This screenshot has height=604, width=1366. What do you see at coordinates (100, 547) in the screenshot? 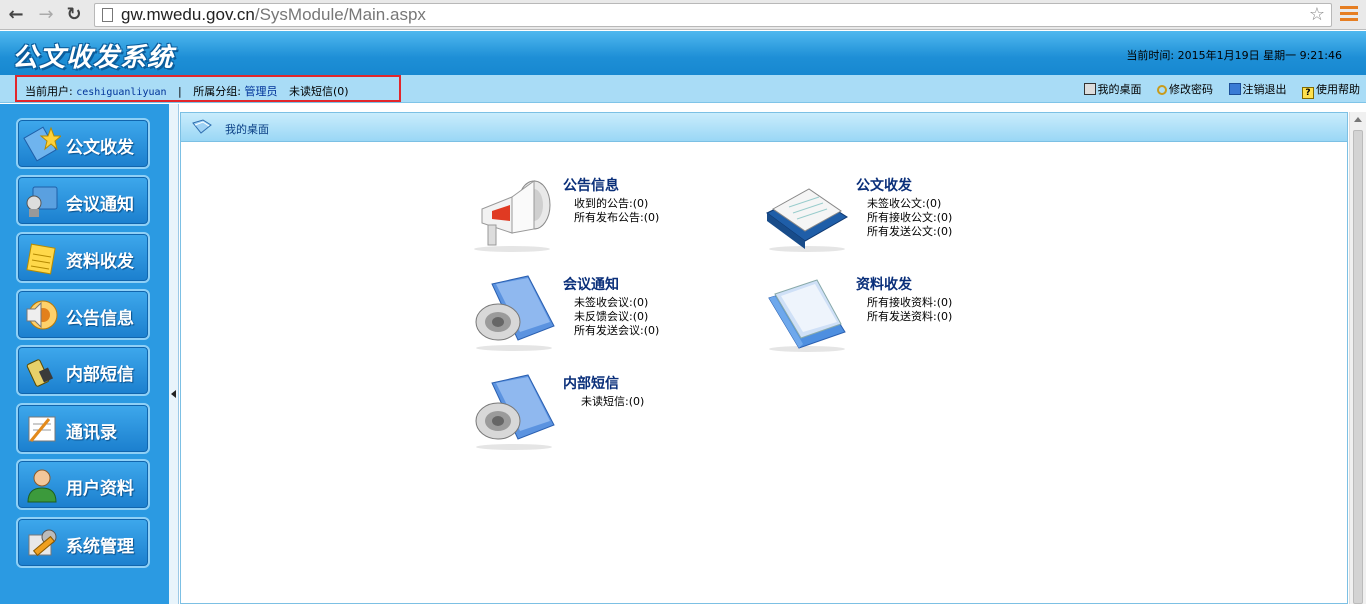
I see `sidebar-label: 系统管理` at bounding box center [100, 547].